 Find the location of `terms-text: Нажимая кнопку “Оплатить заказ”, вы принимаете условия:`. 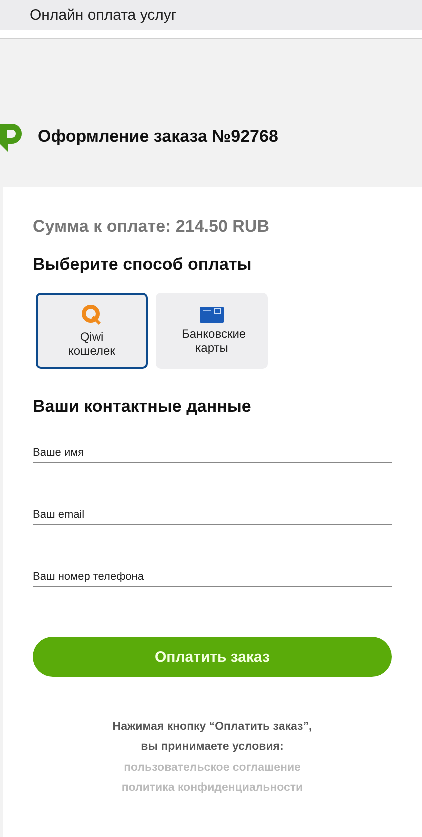

terms-text: Нажимая кнопку “Оплатить заказ”, вы принимаете условия: is located at coordinates (213, 737).